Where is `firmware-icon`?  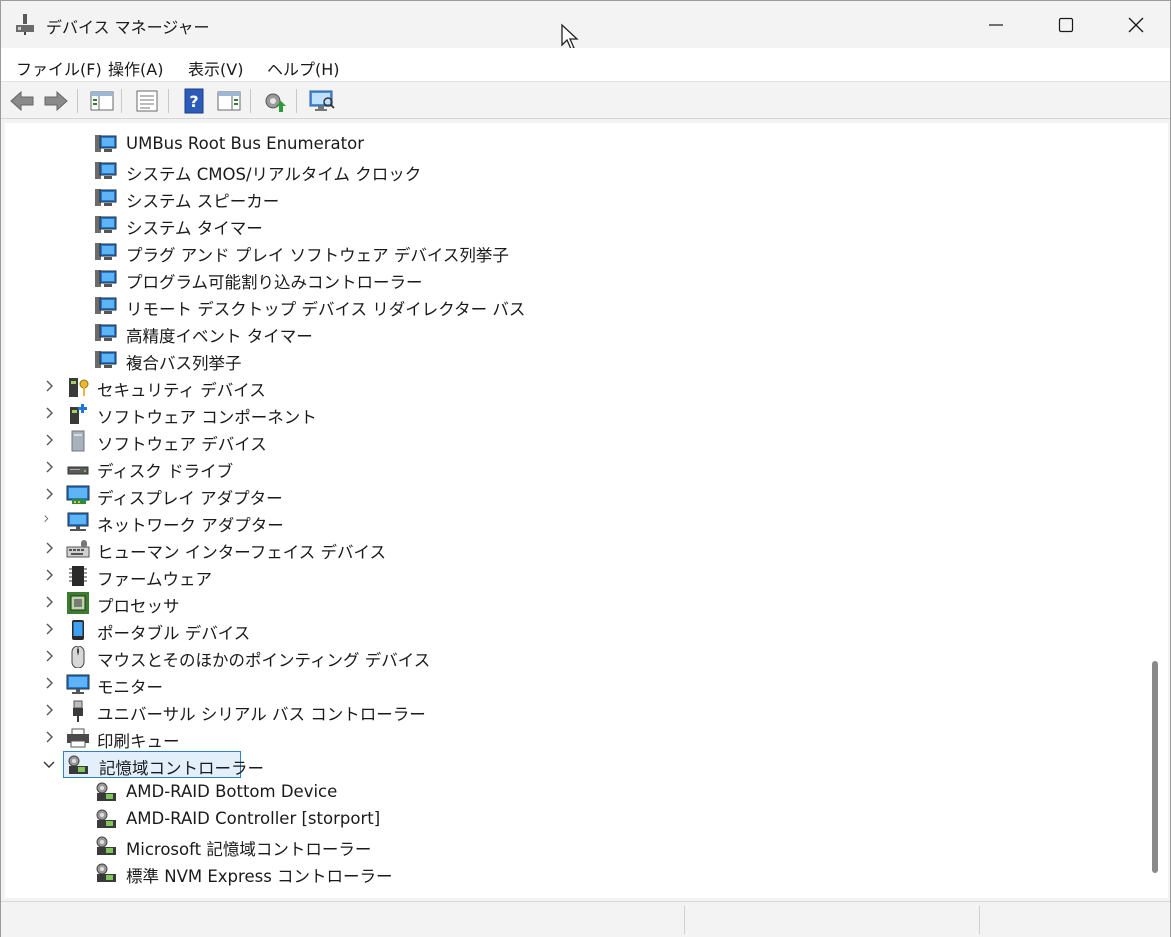
firmware-icon is located at coordinates (78, 576).